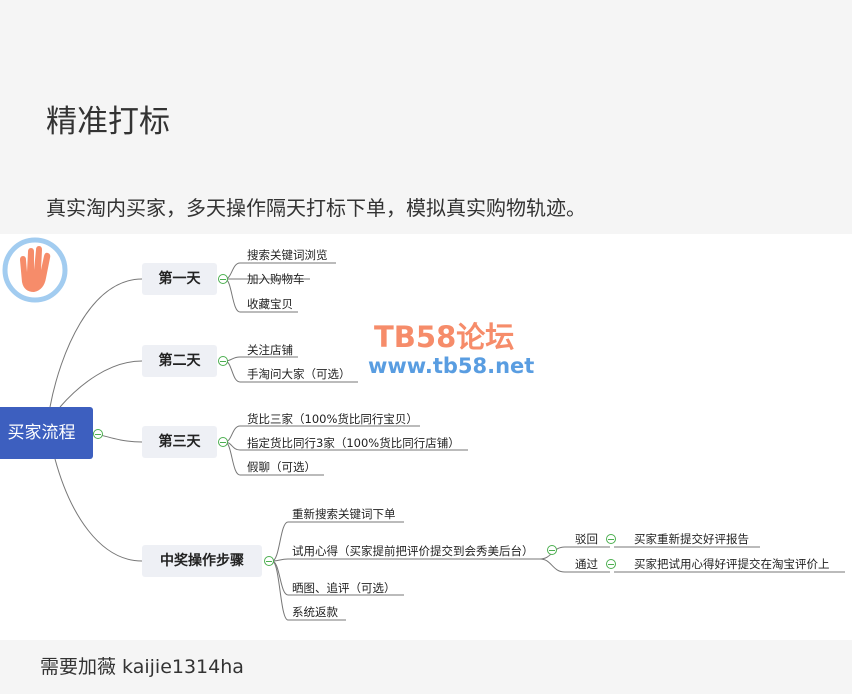 This screenshot has width=852, height=694. Describe the element at coordinates (413, 551) in the screenshot. I see `leaf-item: 试用心得（买家提前把评价提交到会秀美后台）` at that location.